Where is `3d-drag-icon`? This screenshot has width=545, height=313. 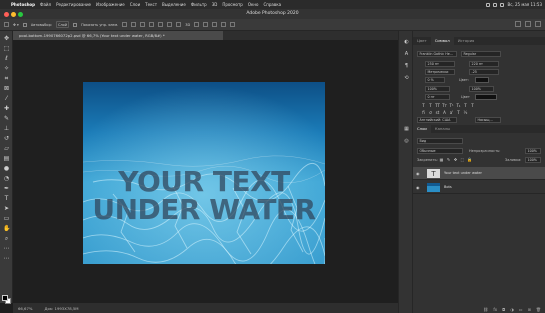 3d-drag-icon is located at coordinates (215, 24).